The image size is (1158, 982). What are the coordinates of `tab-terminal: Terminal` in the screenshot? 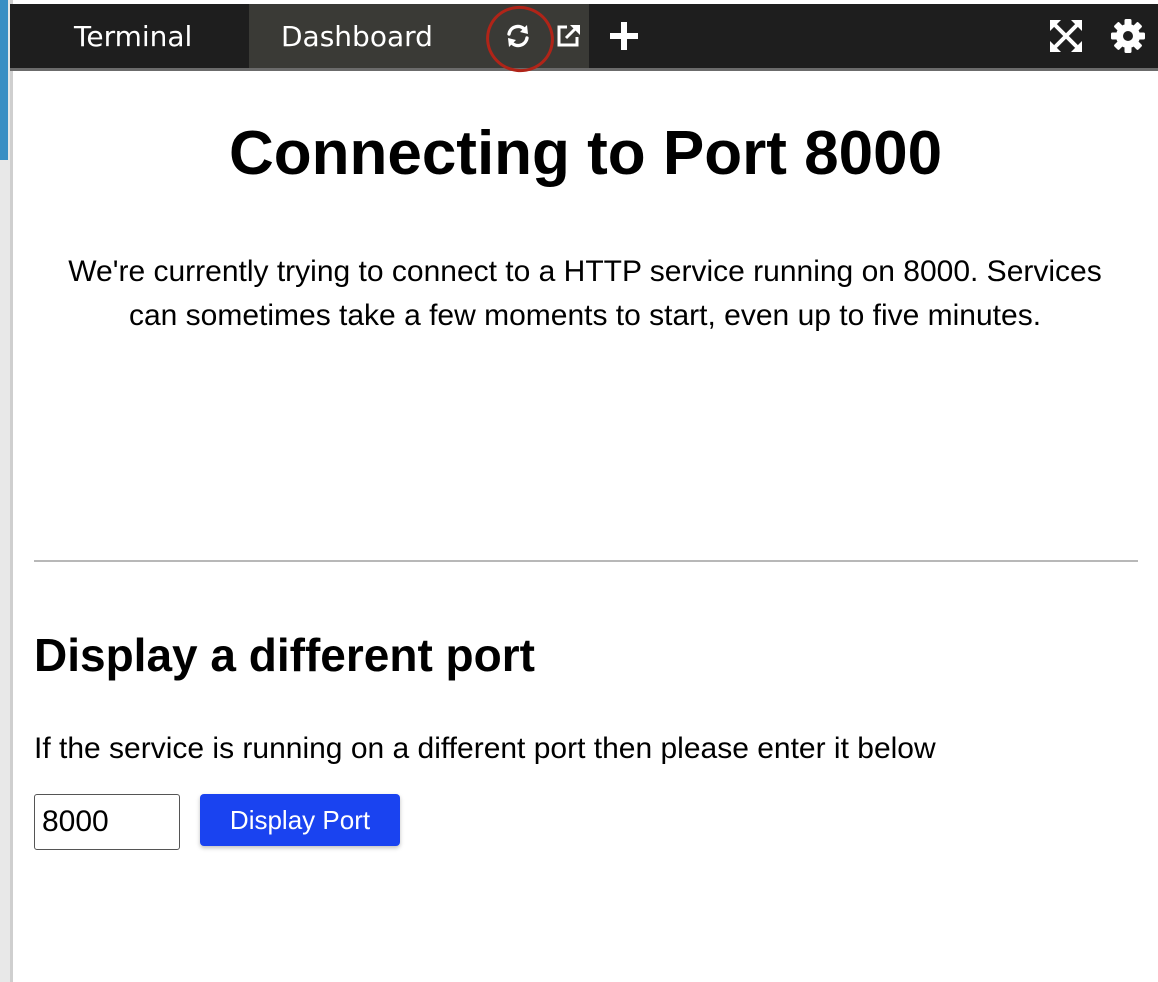 It's located at (133, 36).